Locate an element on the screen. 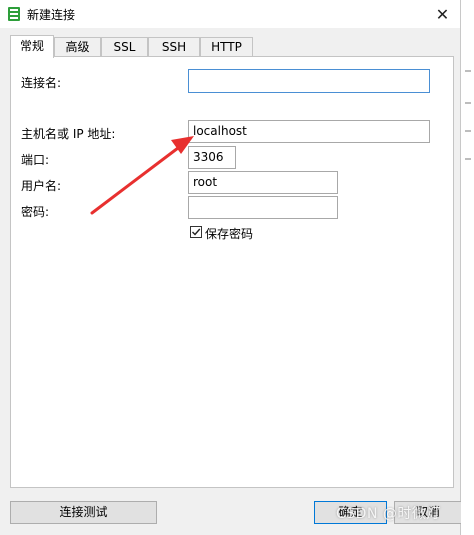 The width and height of the screenshot is (474, 535). close-icon: ✕ is located at coordinates (442, 14).